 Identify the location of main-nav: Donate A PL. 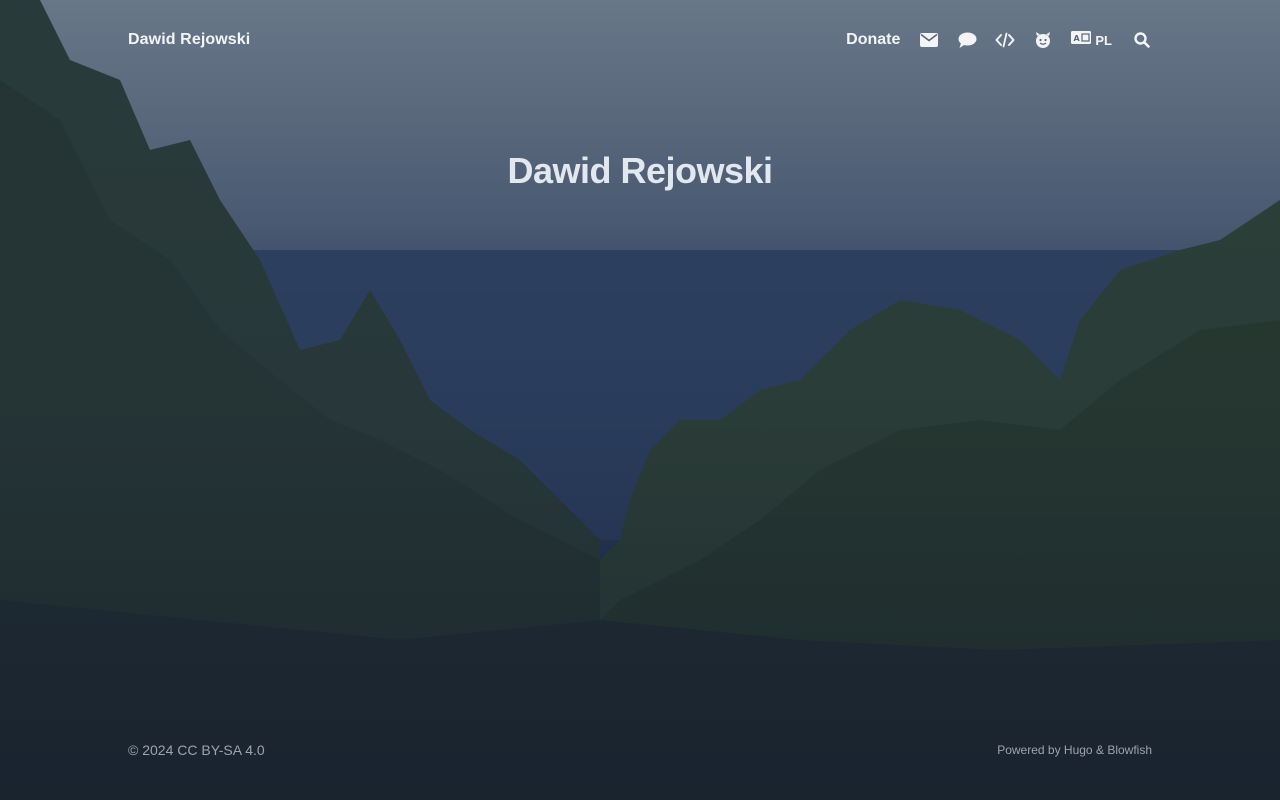
(999, 40).